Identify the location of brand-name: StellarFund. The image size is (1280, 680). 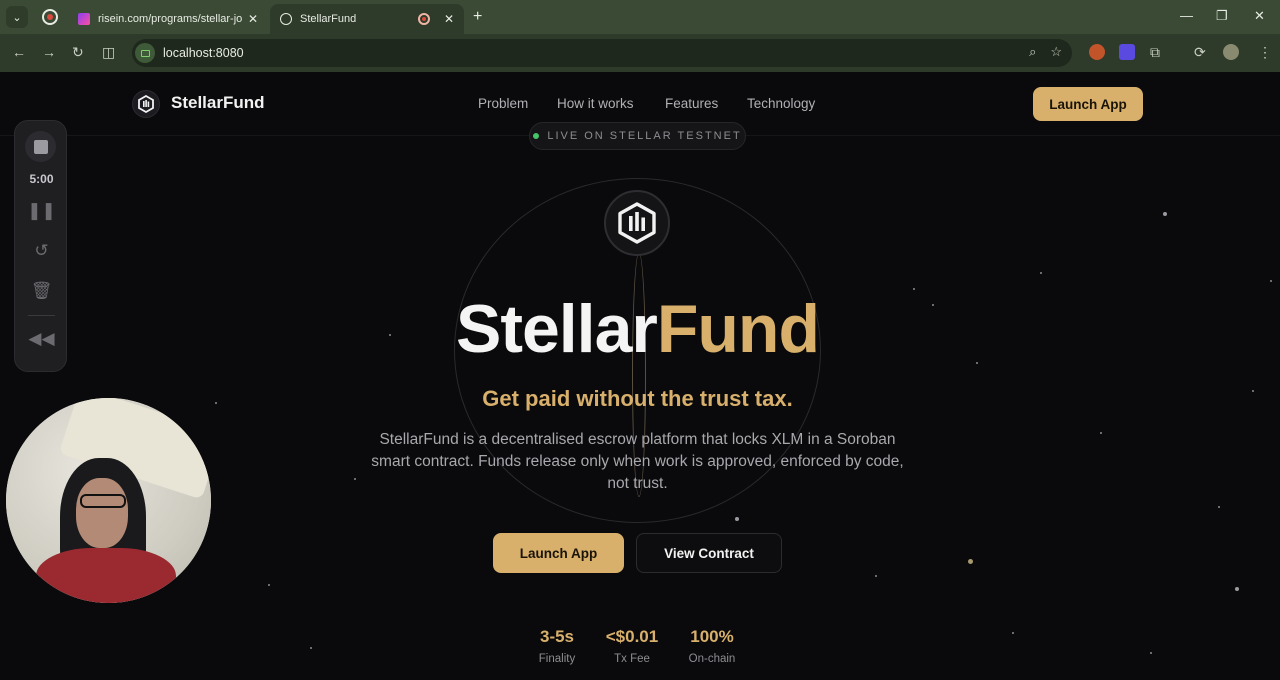
(218, 103).